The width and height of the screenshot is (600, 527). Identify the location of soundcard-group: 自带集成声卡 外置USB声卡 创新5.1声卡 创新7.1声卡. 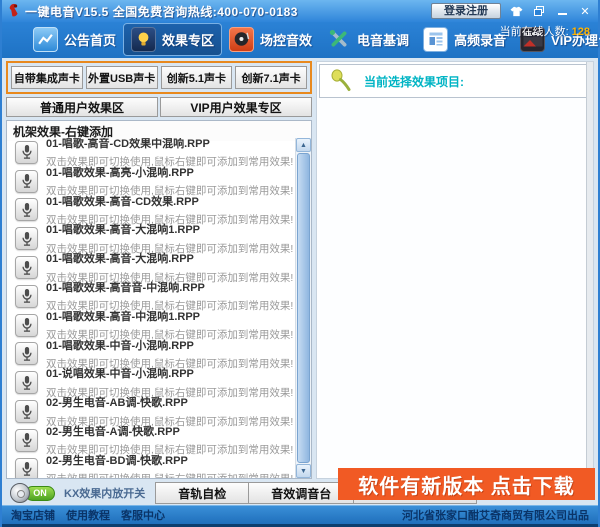
(159, 77).